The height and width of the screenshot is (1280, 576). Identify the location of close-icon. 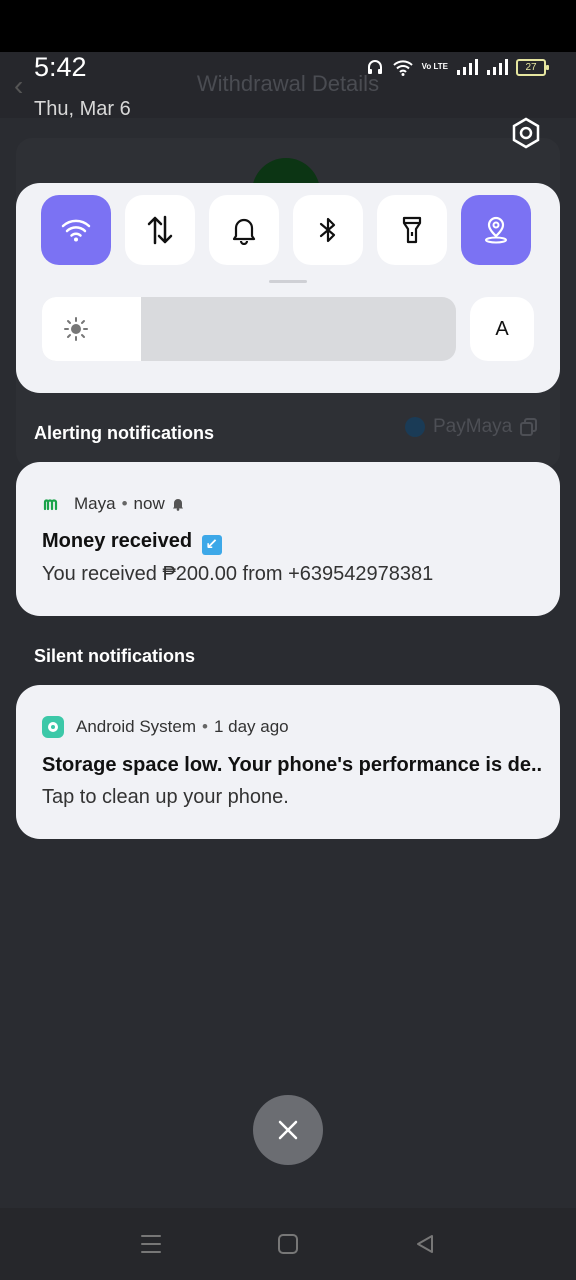
(288, 1130).